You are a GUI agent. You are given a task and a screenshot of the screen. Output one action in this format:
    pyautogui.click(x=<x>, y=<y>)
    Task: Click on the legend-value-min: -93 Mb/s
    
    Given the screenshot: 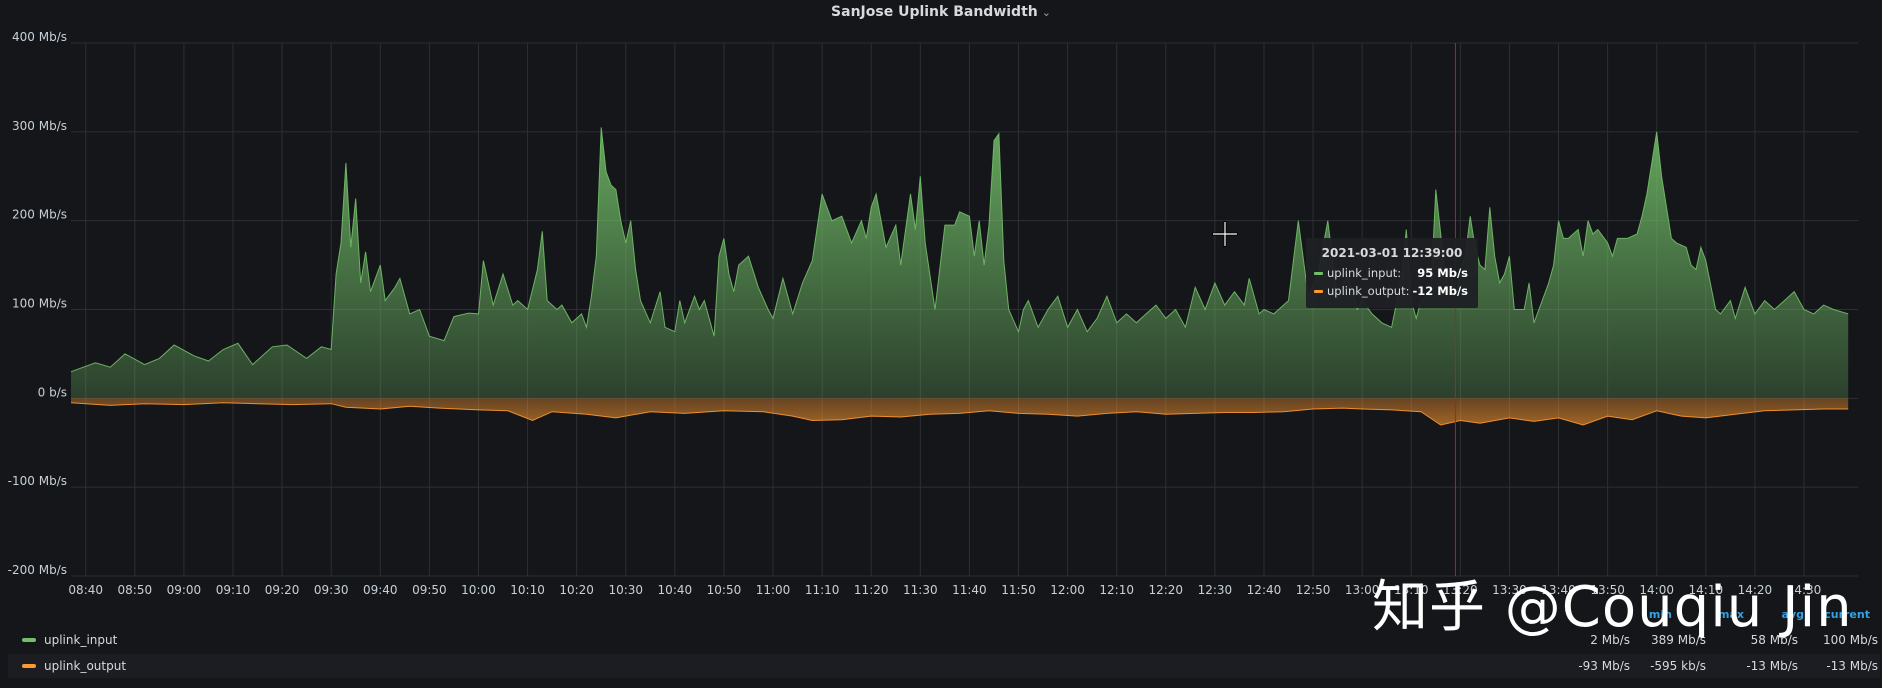 What is the action you would take?
    pyautogui.click(x=1604, y=666)
    